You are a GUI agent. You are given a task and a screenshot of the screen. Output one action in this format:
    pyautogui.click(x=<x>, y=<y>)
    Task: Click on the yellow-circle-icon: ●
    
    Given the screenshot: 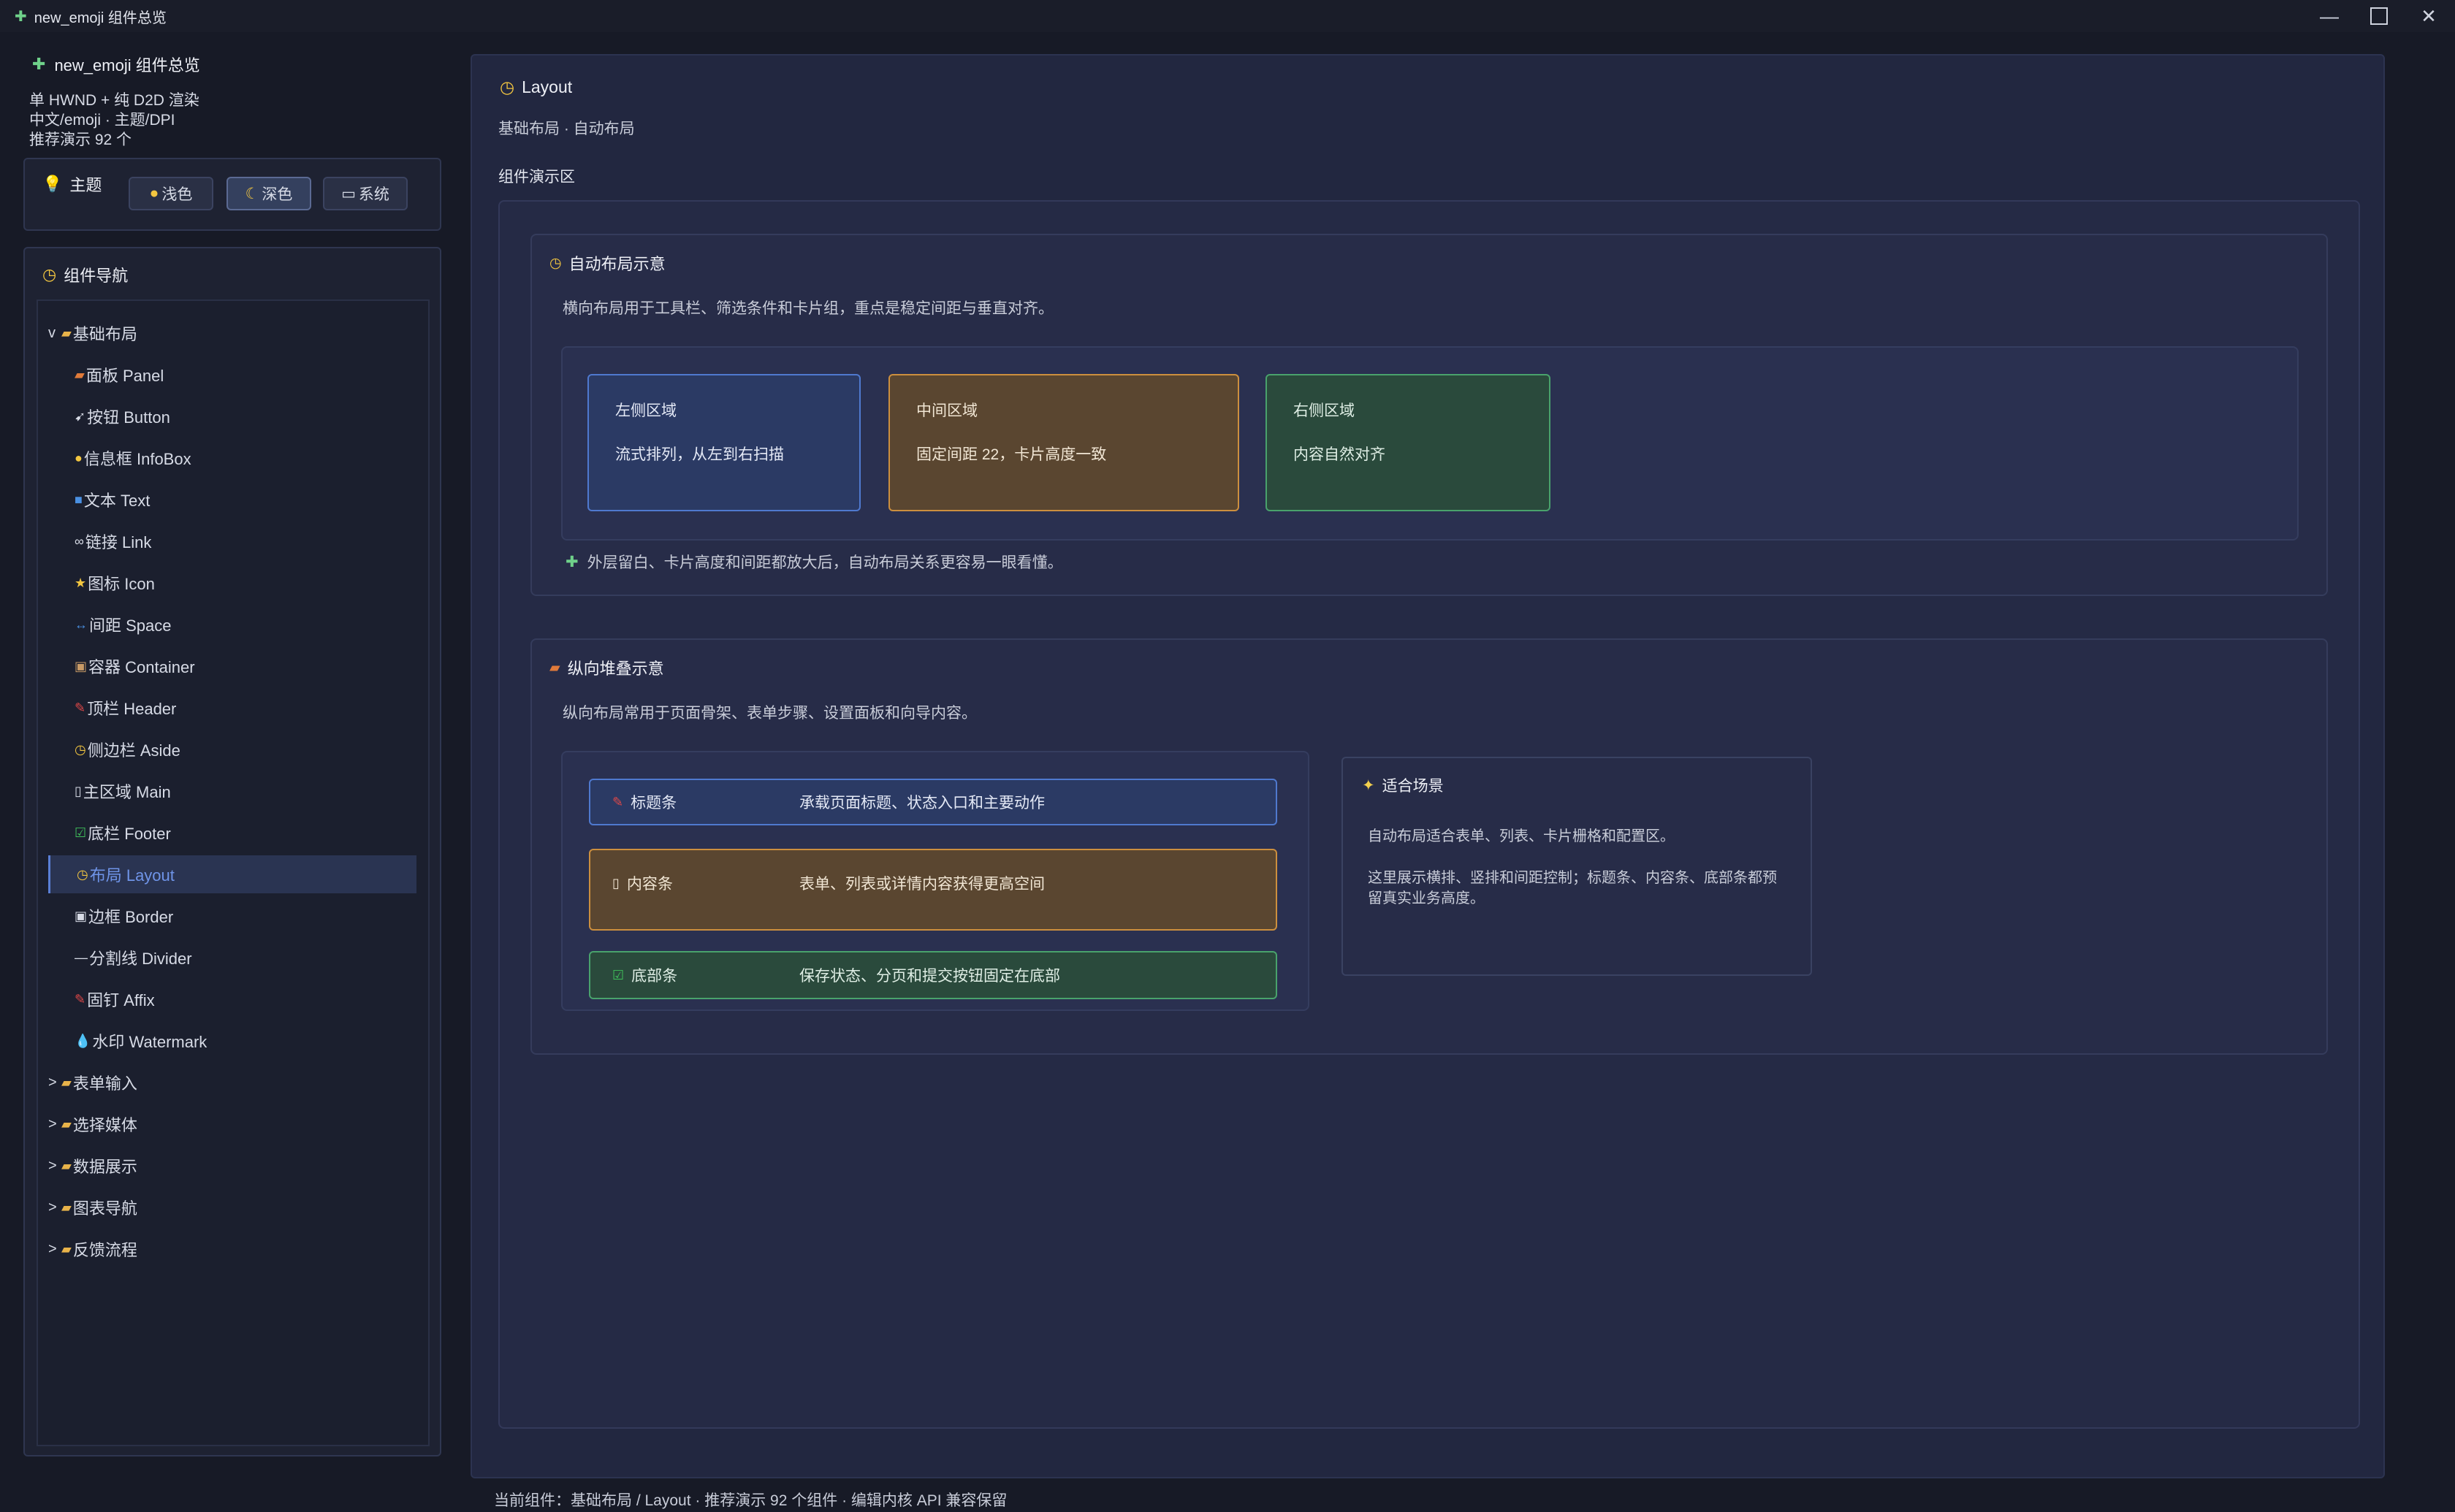 What is the action you would take?
    pyautogui.click(x=154, y=193)
    